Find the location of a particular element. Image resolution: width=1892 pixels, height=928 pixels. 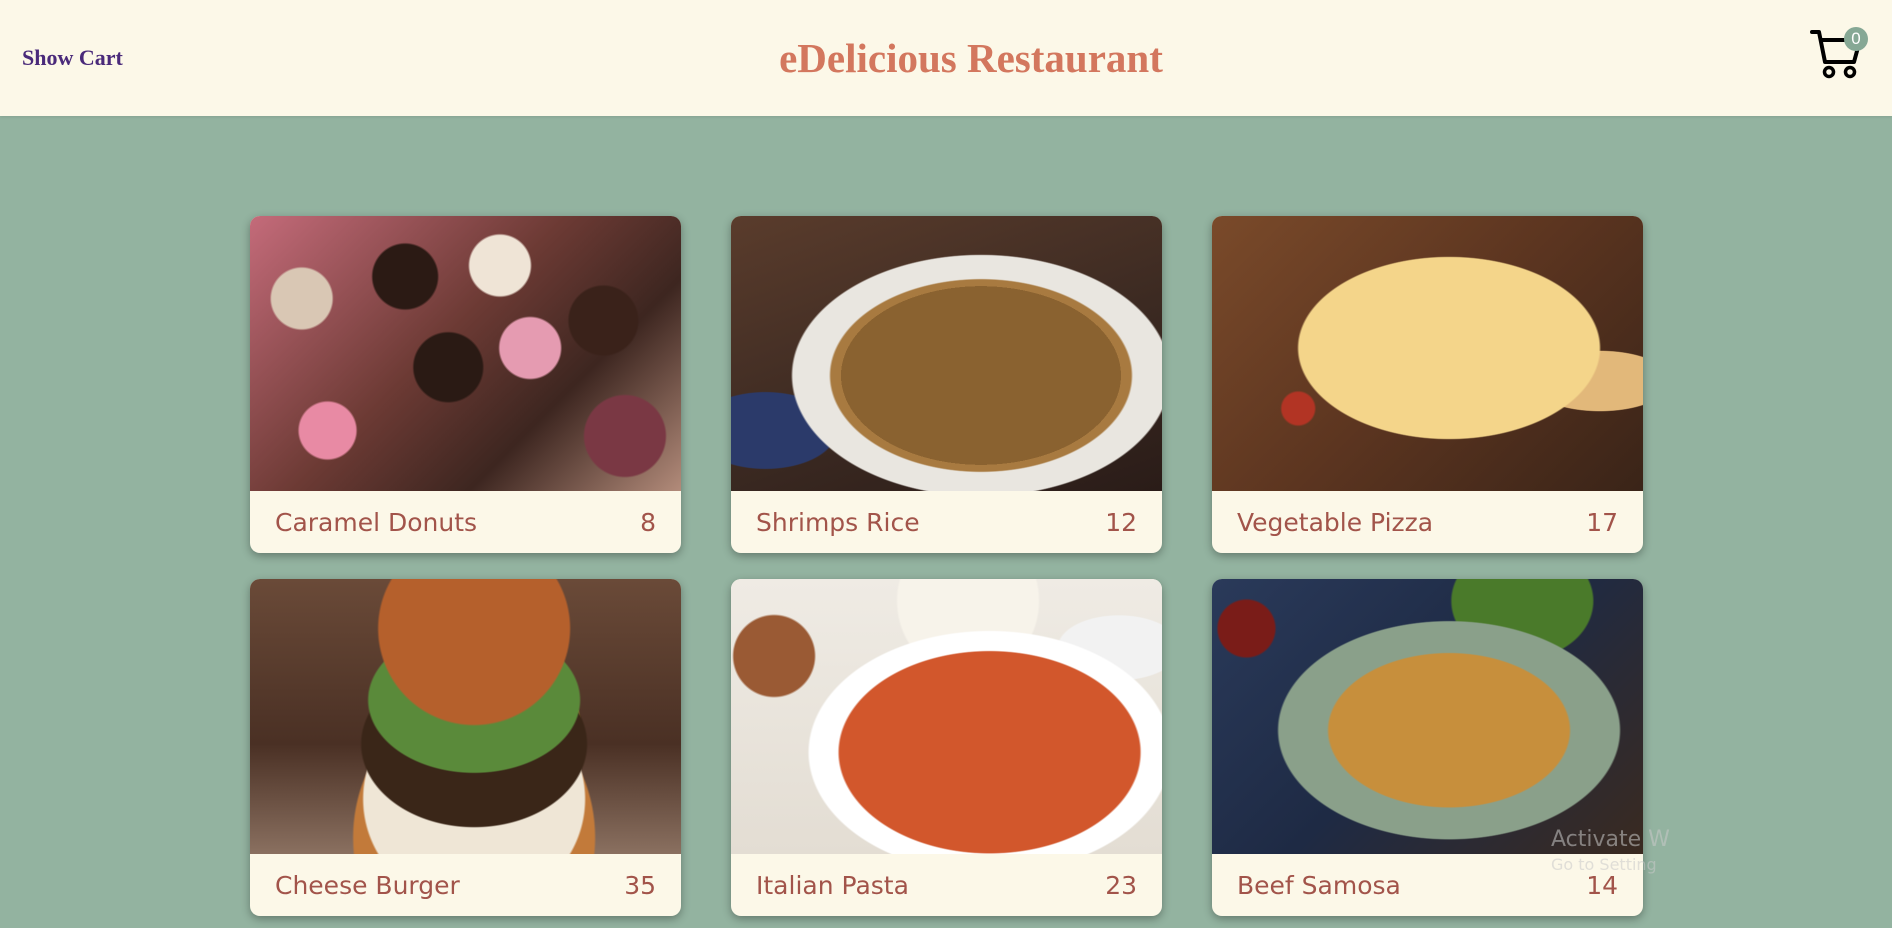

menu-card-italian-pasta: Italian Pasta 23 is located at coordinates (946, 747).